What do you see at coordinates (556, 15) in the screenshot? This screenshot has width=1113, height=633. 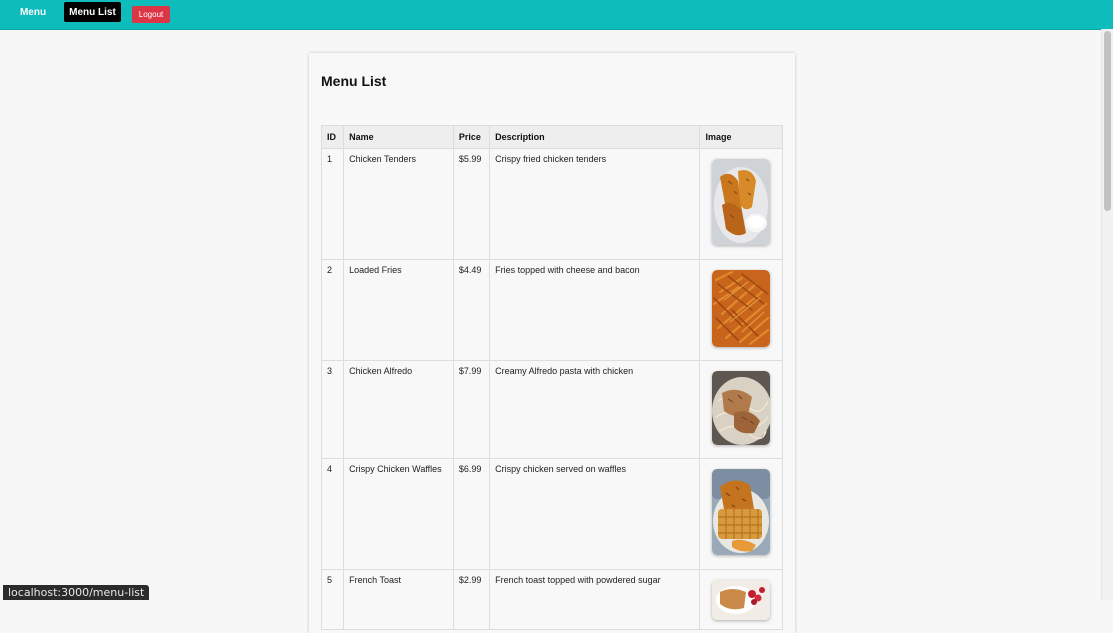 I see `navbar: Menu Menu List Logout` at bounding box center [556, 15].